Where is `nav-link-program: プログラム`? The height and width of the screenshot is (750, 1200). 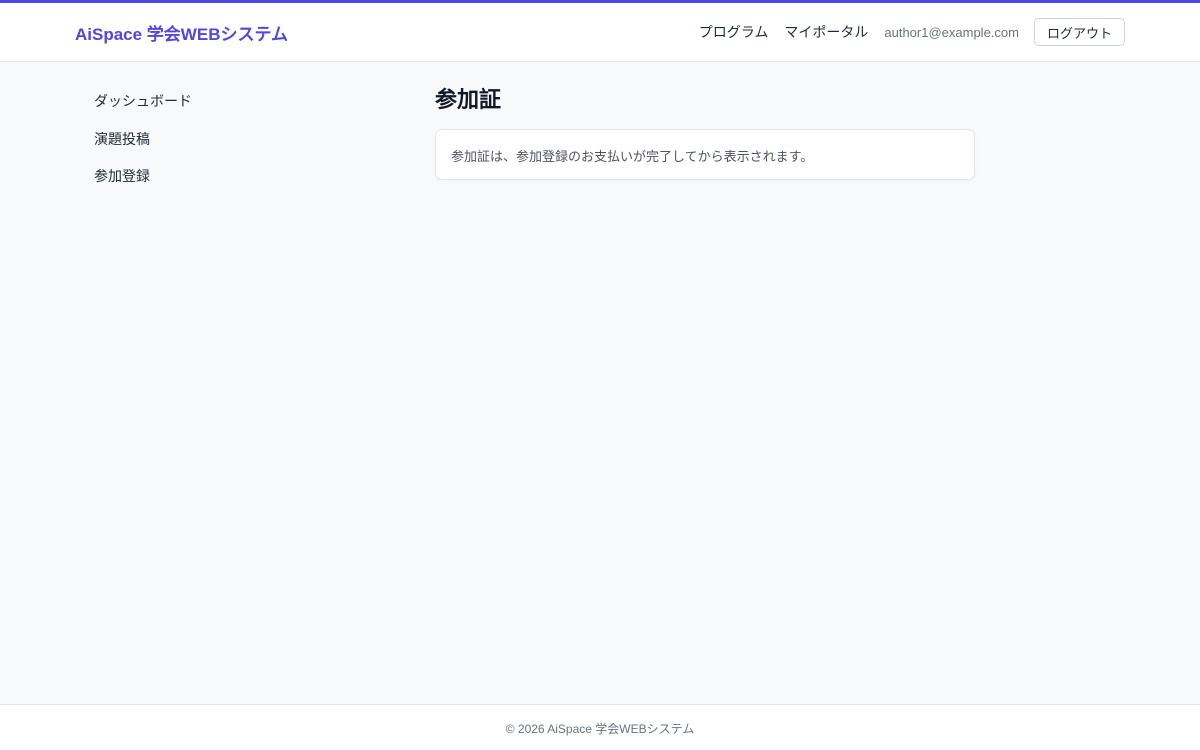
nav-link-program: プログラム is located at coordinates (734, 32).